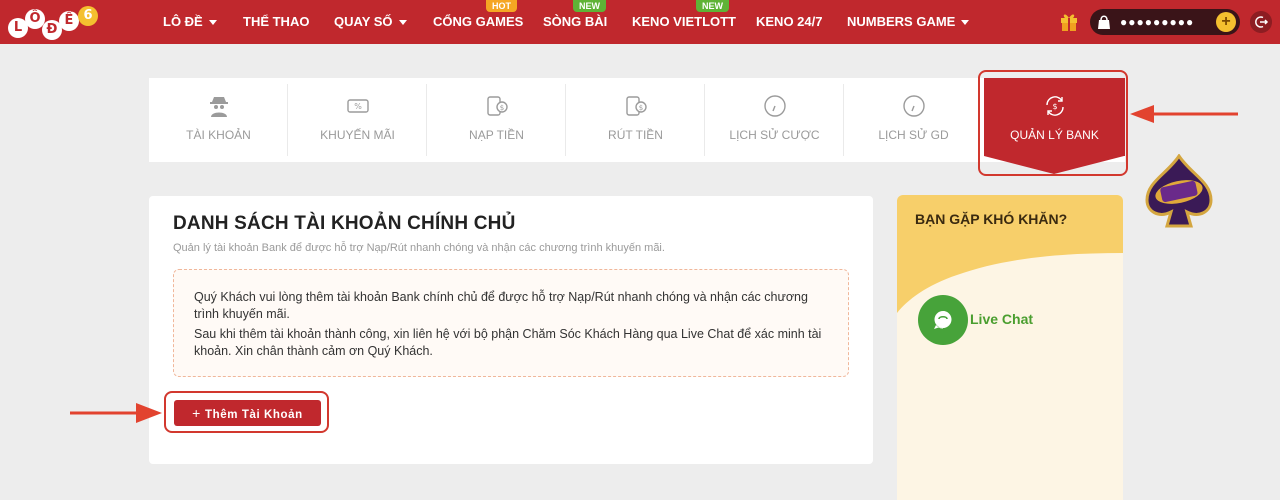  I want to click on deposit-icon: $, so click(497, 106).